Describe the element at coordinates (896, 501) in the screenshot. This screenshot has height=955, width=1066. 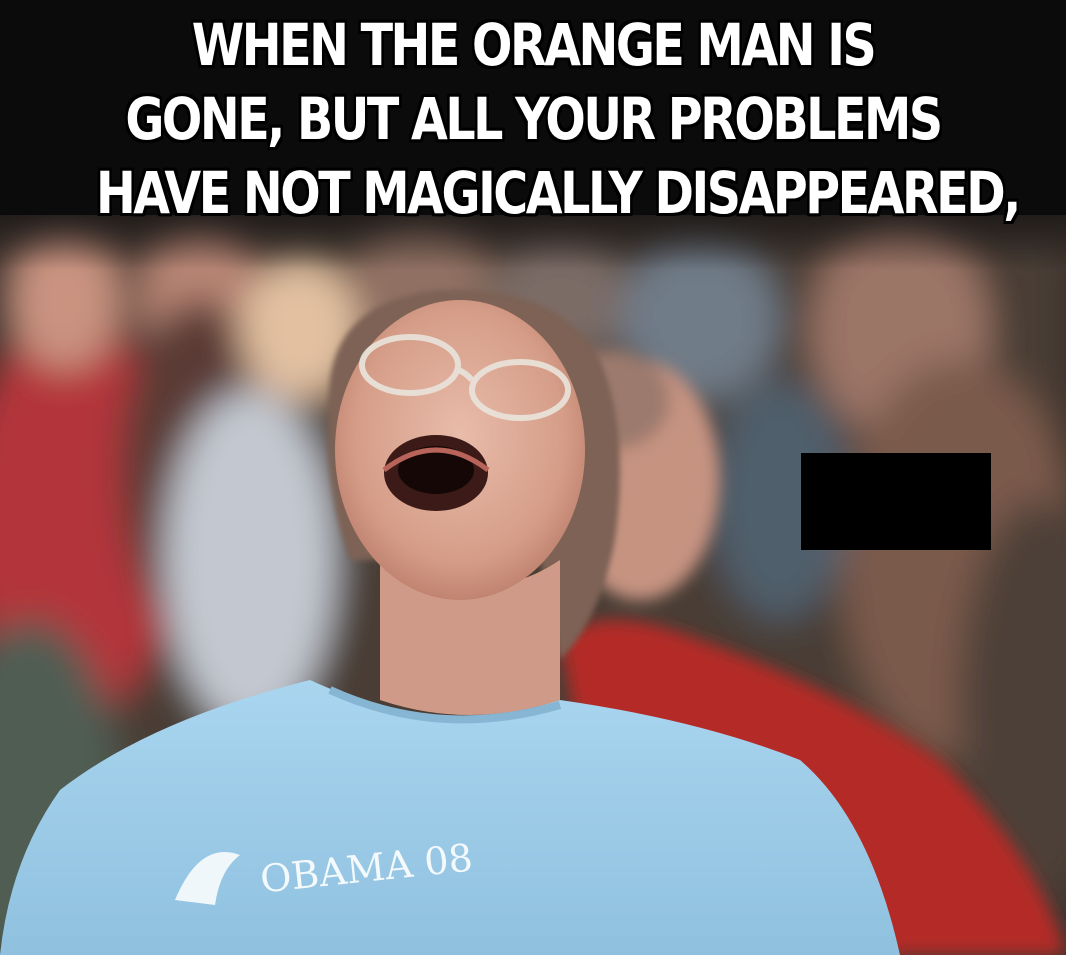
I see `redaction-box` at that location.